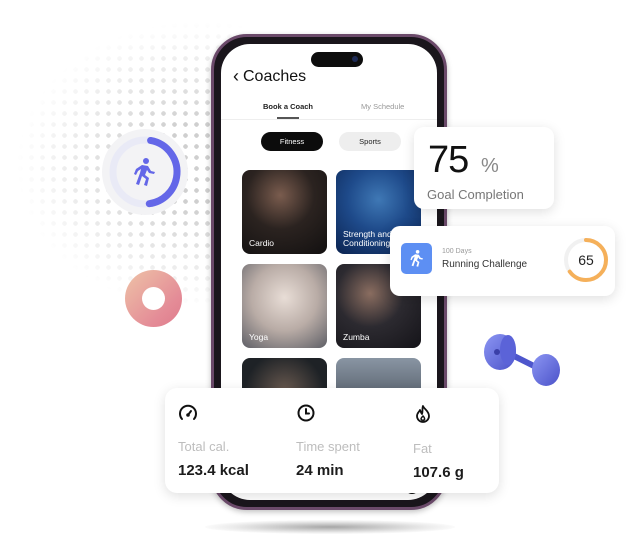 Image resolution: width=633 pixels, height=540 pixels. Describe the element at coordinates (485, 264) in the screenshot. I see `challenge-title: Running Challenge` at that location.